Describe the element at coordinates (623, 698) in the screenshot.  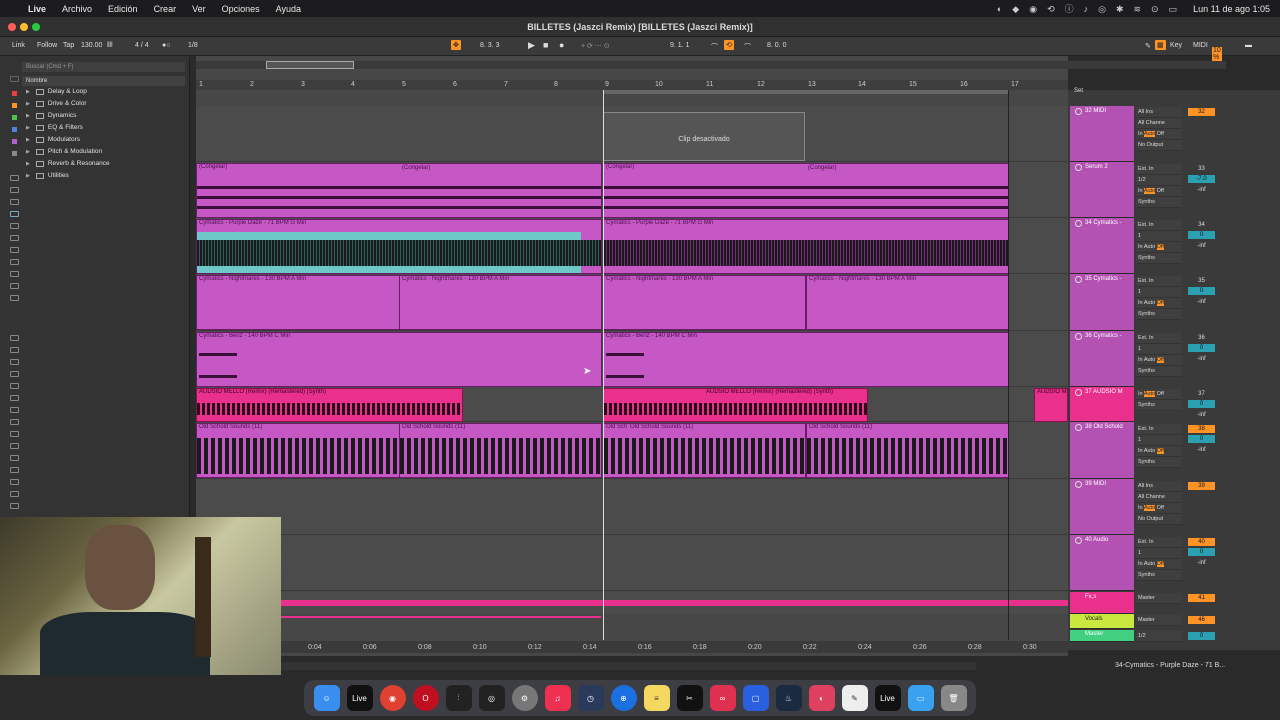
I see `safari-icon: ⊕` at that location.